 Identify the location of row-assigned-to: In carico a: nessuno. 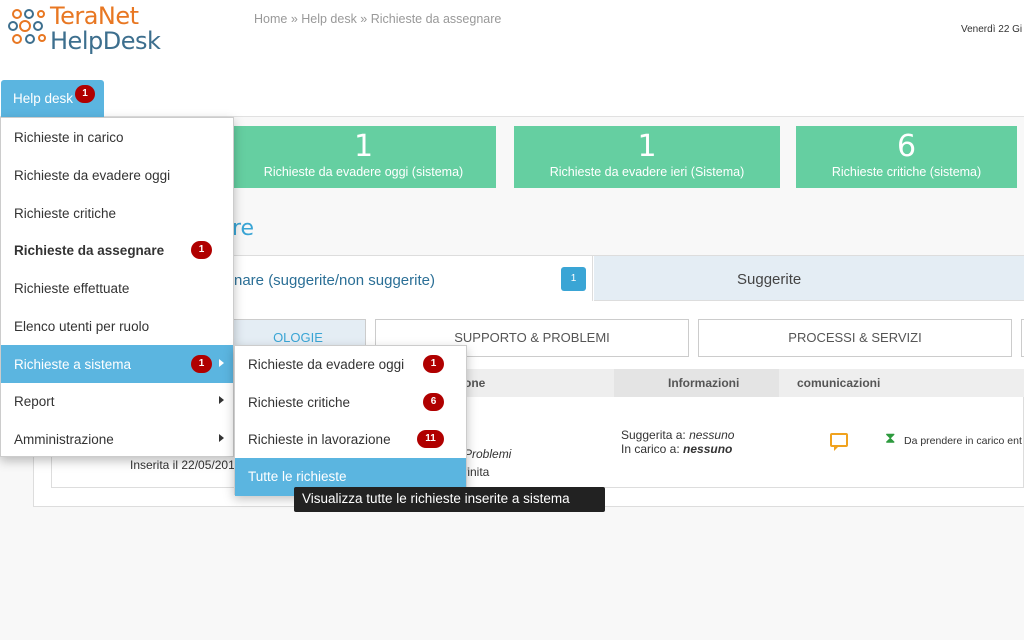
(676, 449).